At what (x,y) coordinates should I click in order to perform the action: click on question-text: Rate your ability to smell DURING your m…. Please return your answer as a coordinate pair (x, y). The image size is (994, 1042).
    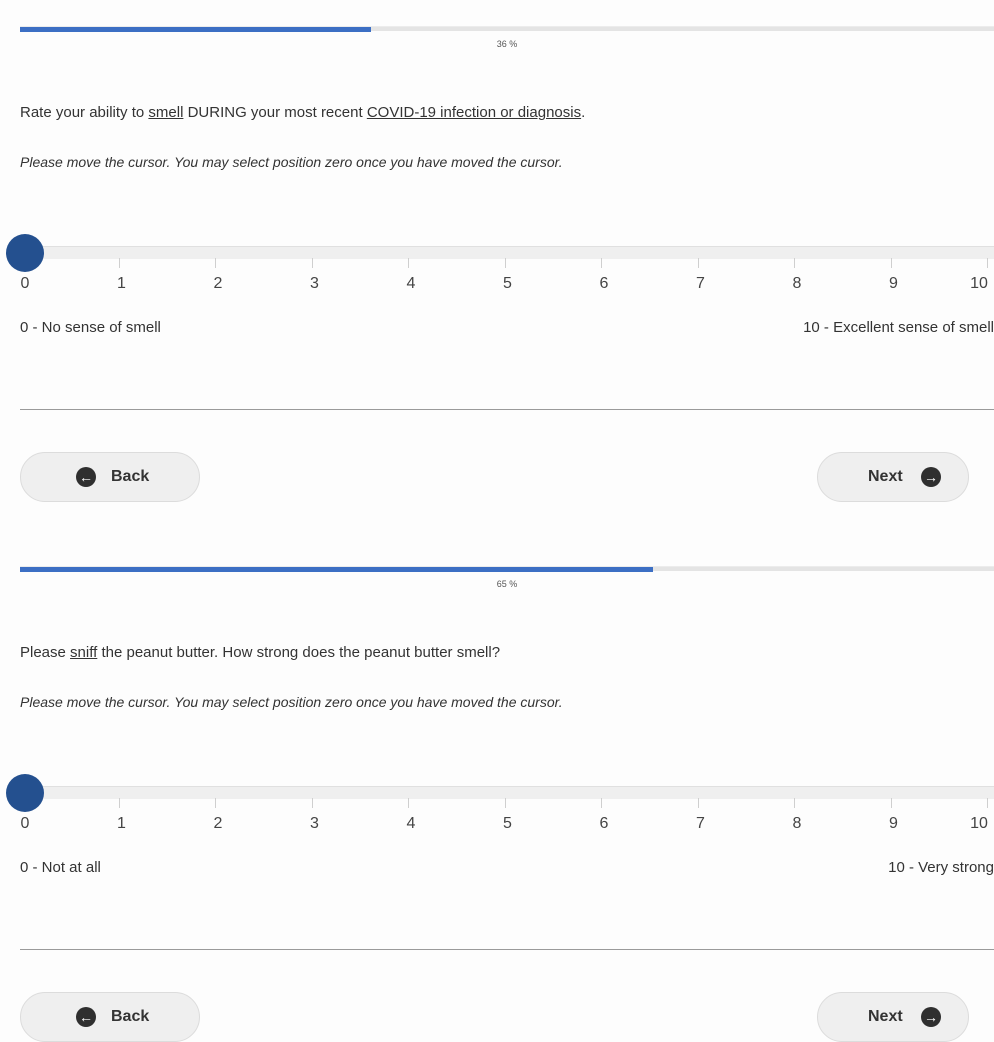
    Looking at the image, I should click on (302, 112).